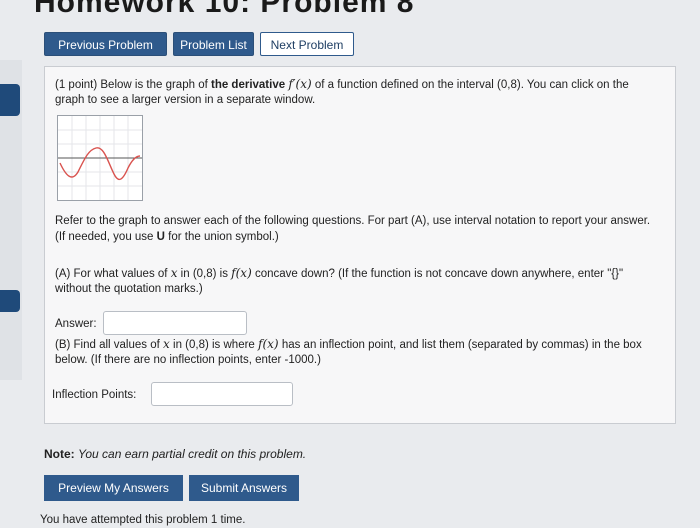  I want to click on refer-text-2: for the union symbol.), so click(221, 237).